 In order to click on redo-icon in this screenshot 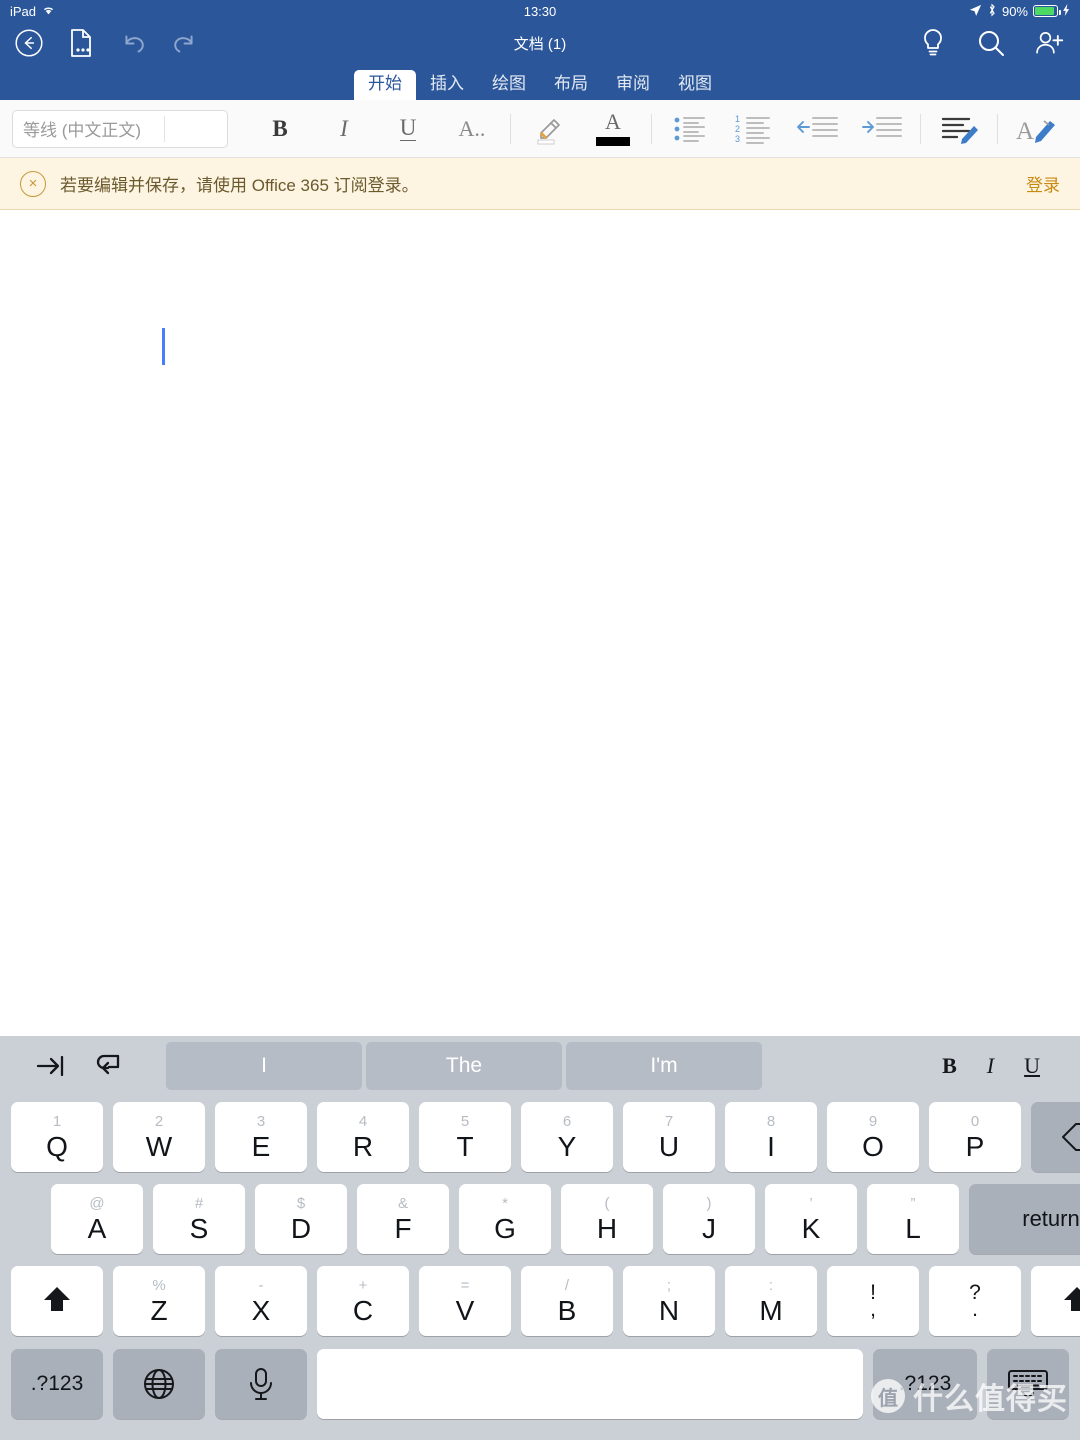, I will do `click(185, 43)`.